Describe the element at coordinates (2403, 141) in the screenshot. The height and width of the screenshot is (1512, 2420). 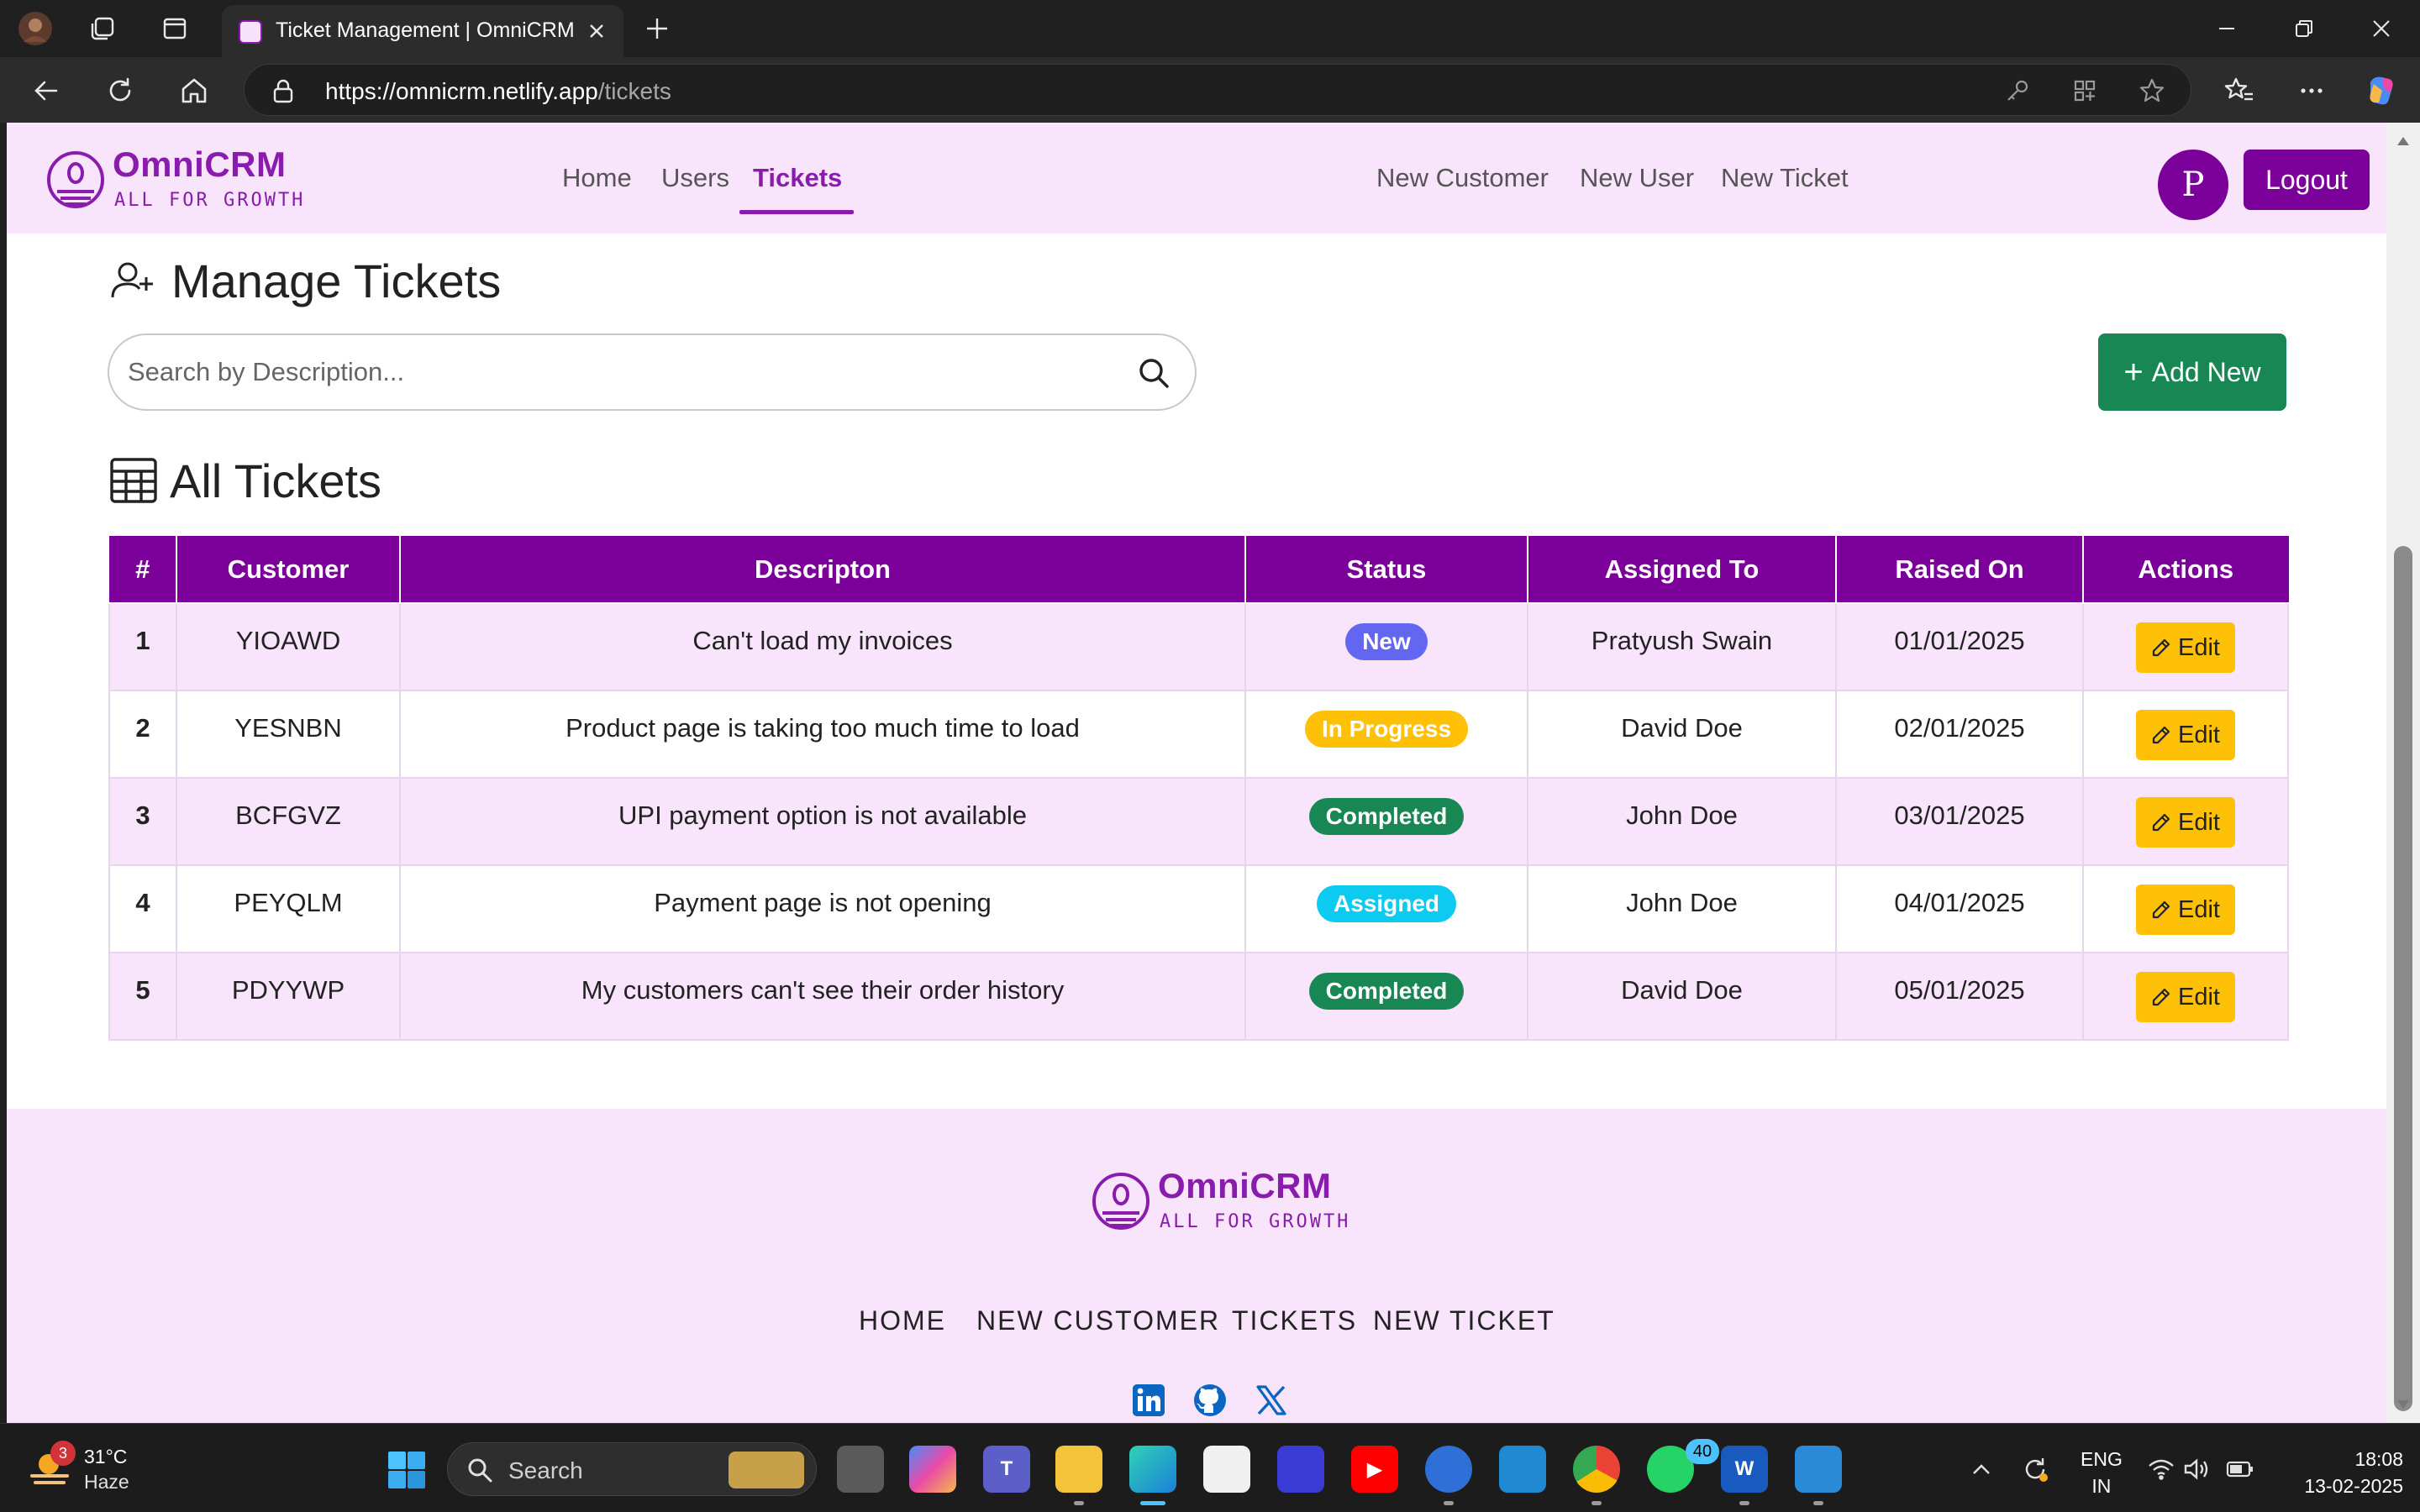
I see `scroll-up-icon` at that location.